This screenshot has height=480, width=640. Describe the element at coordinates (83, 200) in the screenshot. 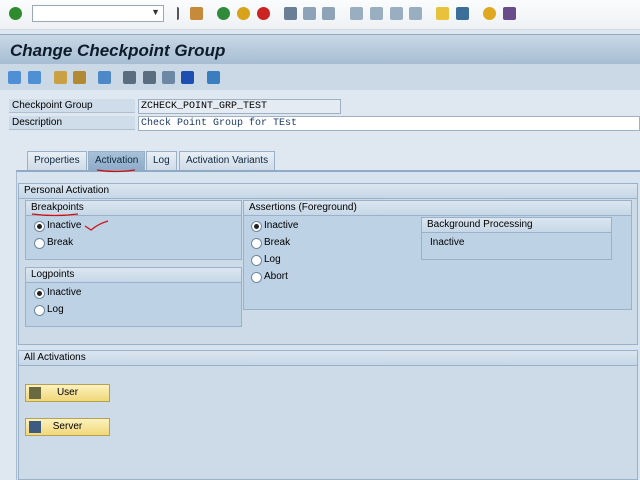

I see `annotation-marks` at that location.